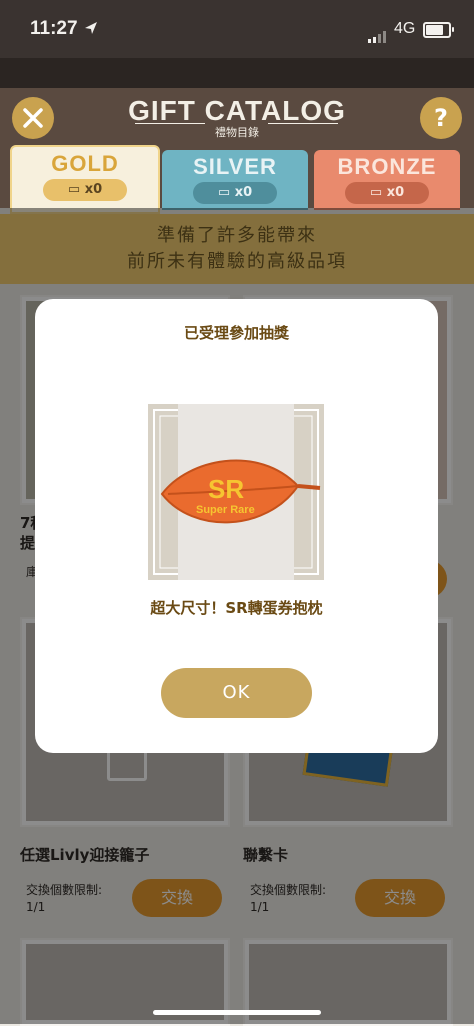 This screenshot has height=1026, width=474. Describe the element at coordinates (236, 693) in the screenshot. I see `ok-button: OK` at that location.